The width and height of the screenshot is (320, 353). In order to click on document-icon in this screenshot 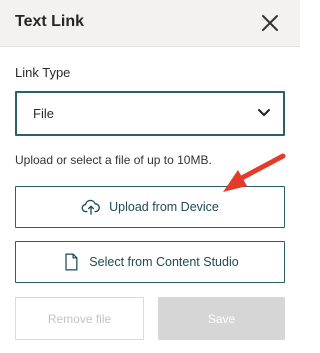, I will do `click(71, 262)`.